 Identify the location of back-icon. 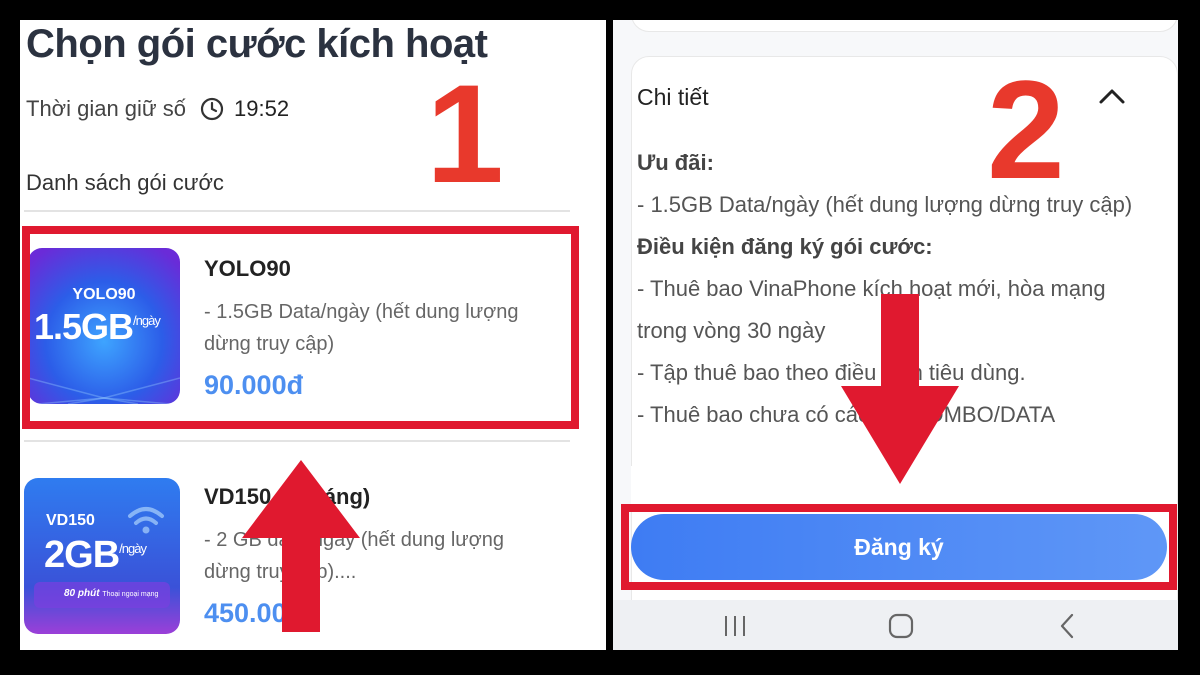
(1067, 626).